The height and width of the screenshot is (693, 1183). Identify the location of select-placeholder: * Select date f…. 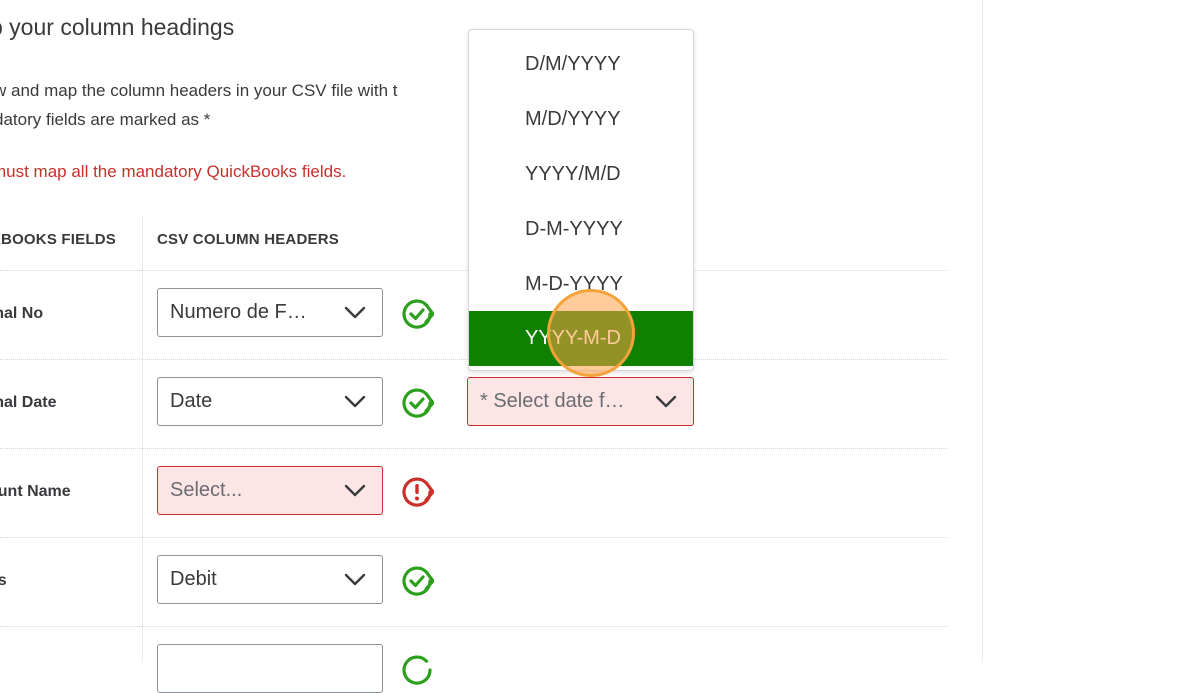
(552, 401).